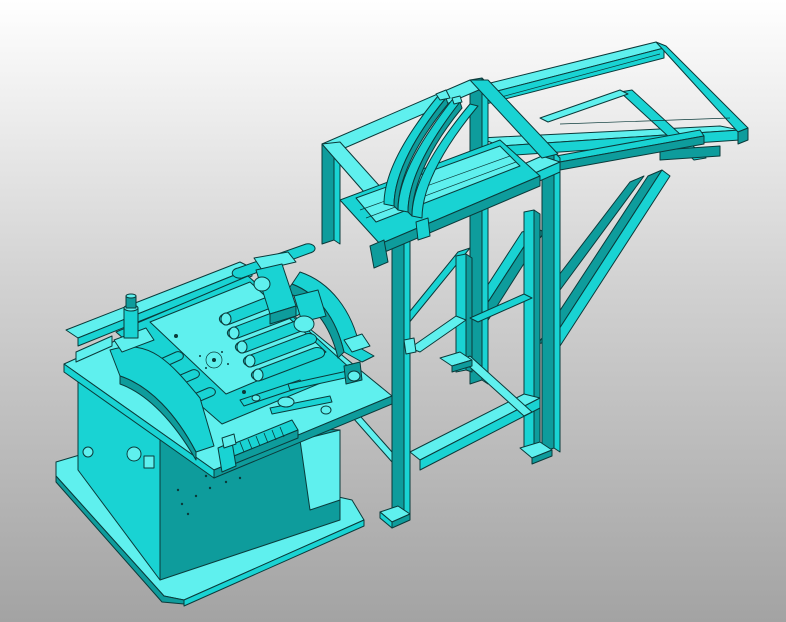 The image size is (786, 622). I want to click on motor-cylinder, so click(131, 316).